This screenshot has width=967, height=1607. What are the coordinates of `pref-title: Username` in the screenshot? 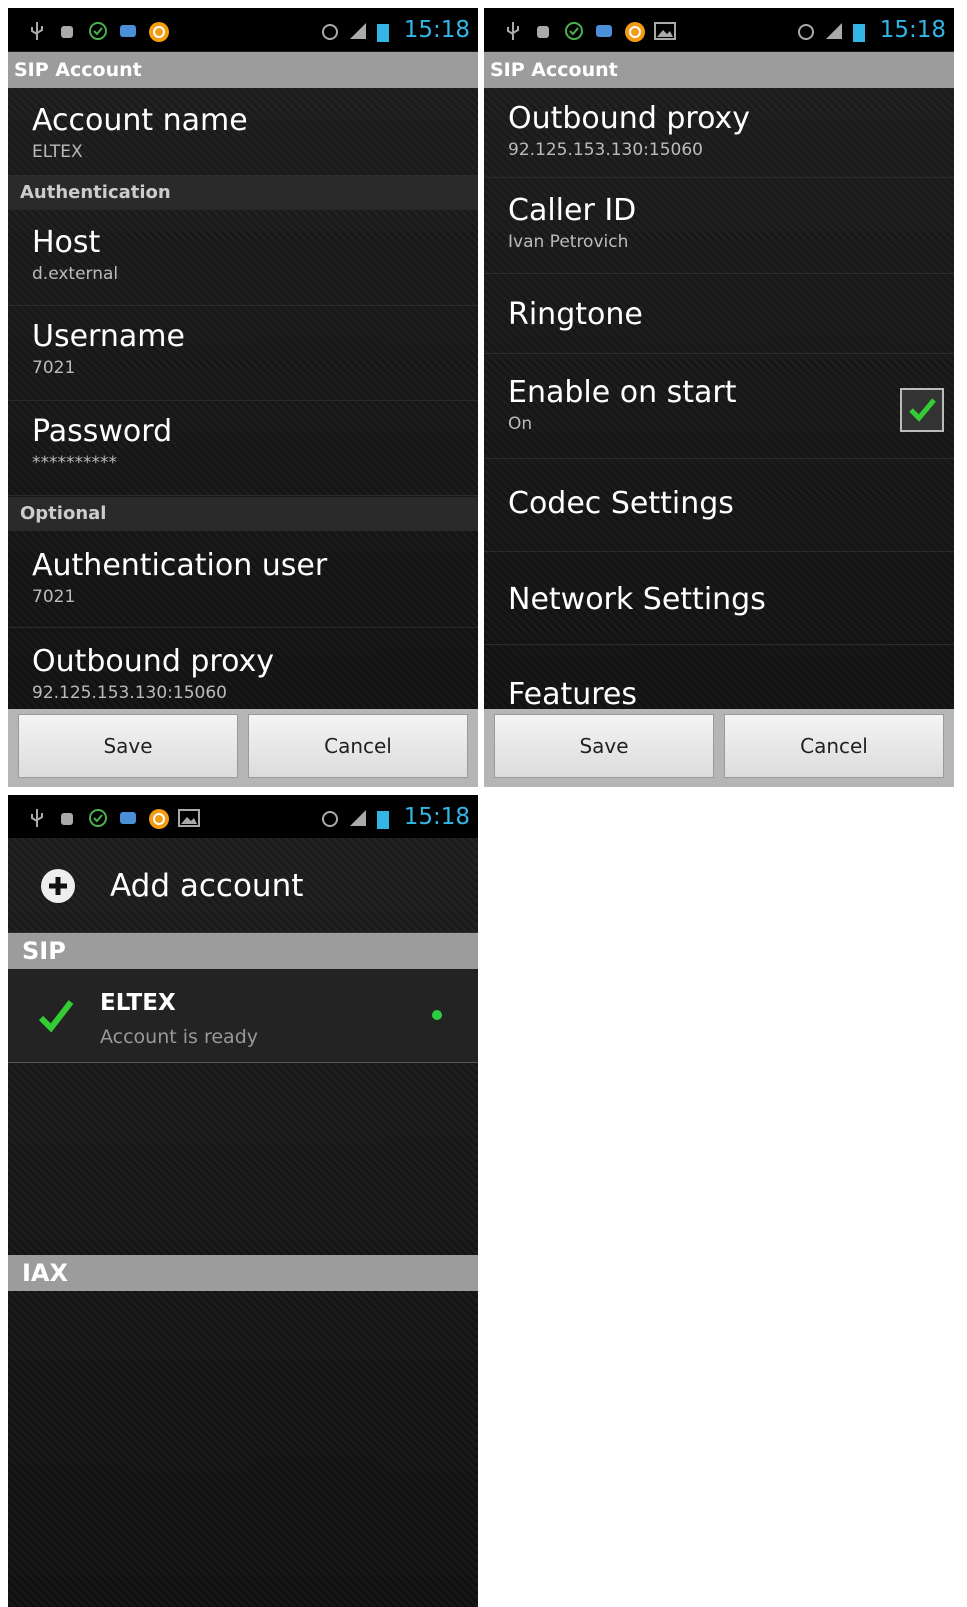 It's located at (108, 336).